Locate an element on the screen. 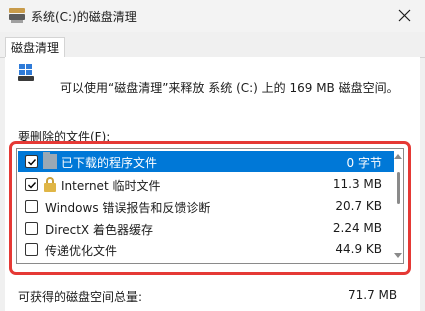 The image size is (425, 311). title-bar: 系统(C:)的磁盘清理 is located at coordinates (212, 16).